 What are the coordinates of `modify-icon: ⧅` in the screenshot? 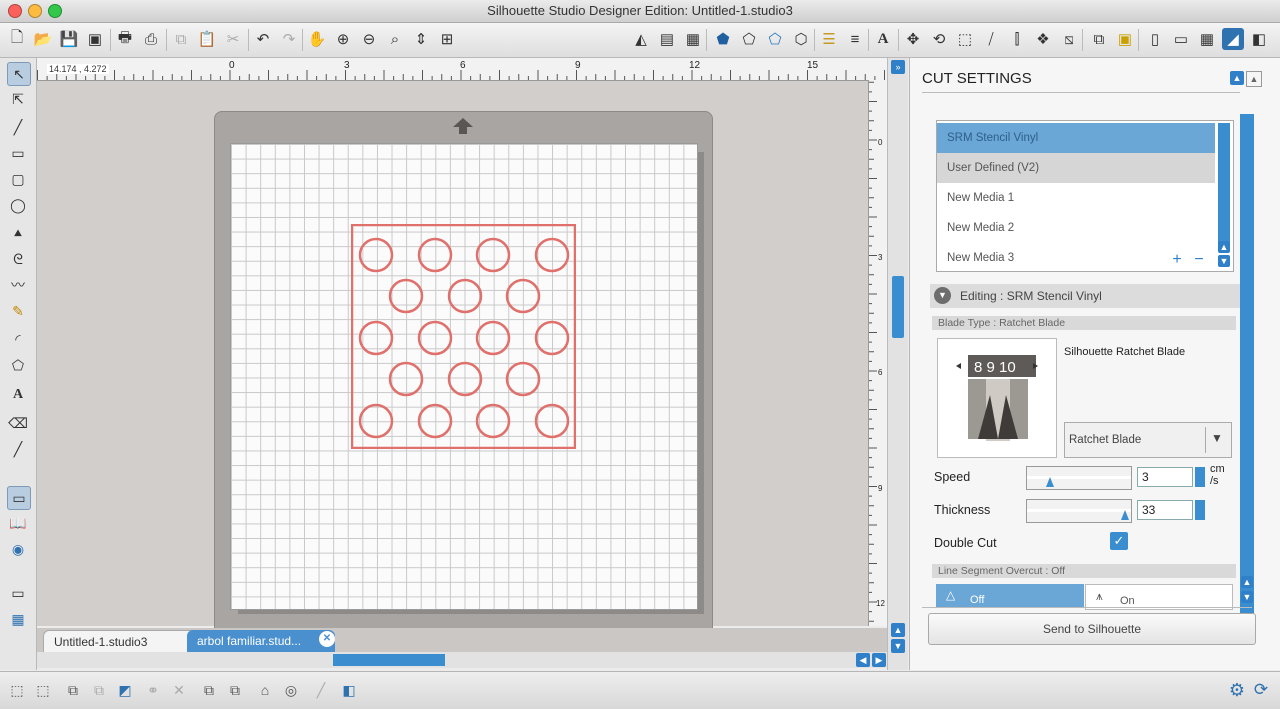 It's located at (1069, 39).